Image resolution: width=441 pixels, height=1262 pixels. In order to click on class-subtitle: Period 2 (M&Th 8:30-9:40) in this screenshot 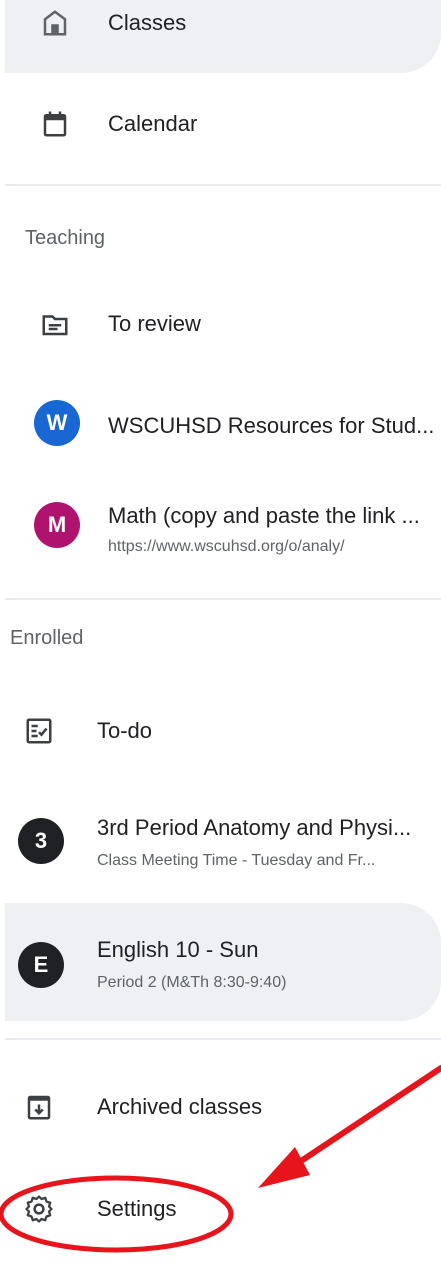, I will do `click(192, 982)`.